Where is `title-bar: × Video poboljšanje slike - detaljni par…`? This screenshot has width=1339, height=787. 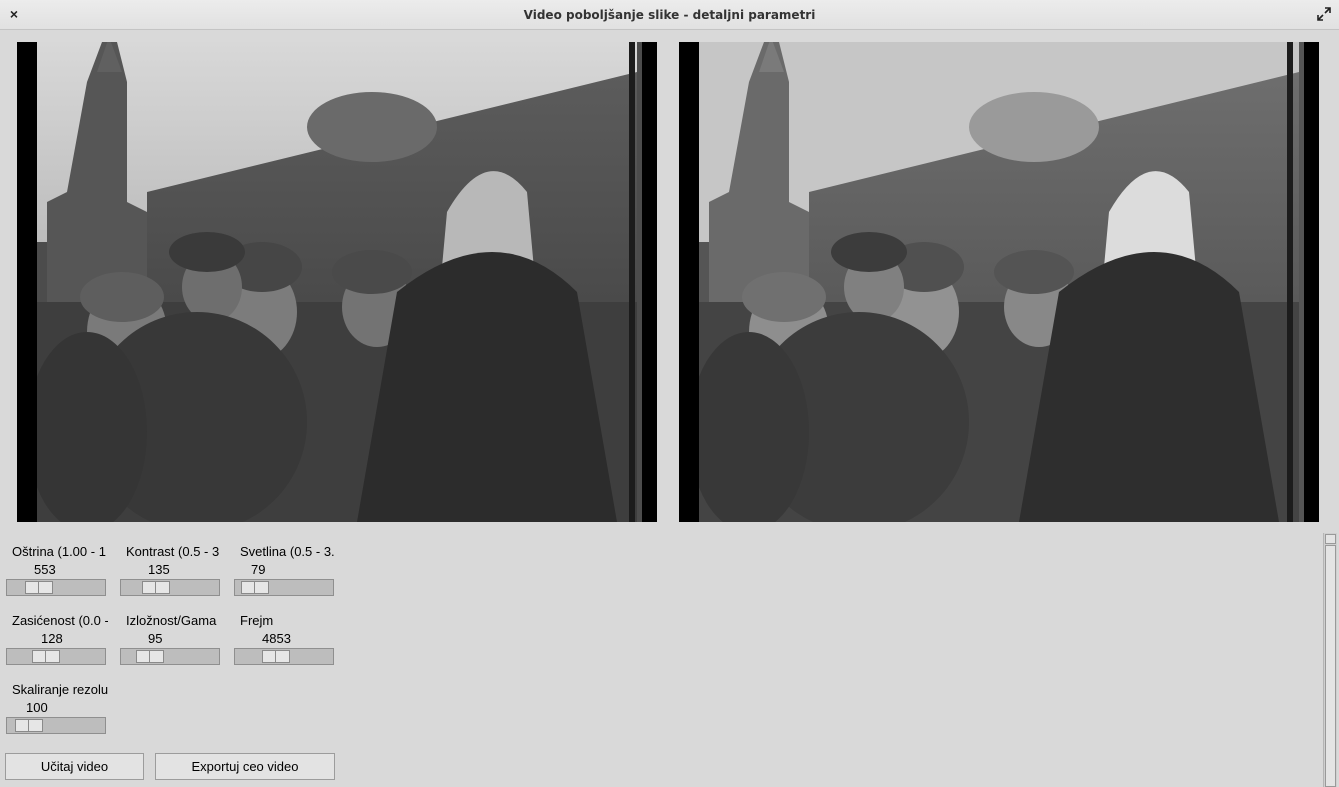
title-bar: × Video poboljšanje slike - detaljni par… is located at coordinates (669, 15).